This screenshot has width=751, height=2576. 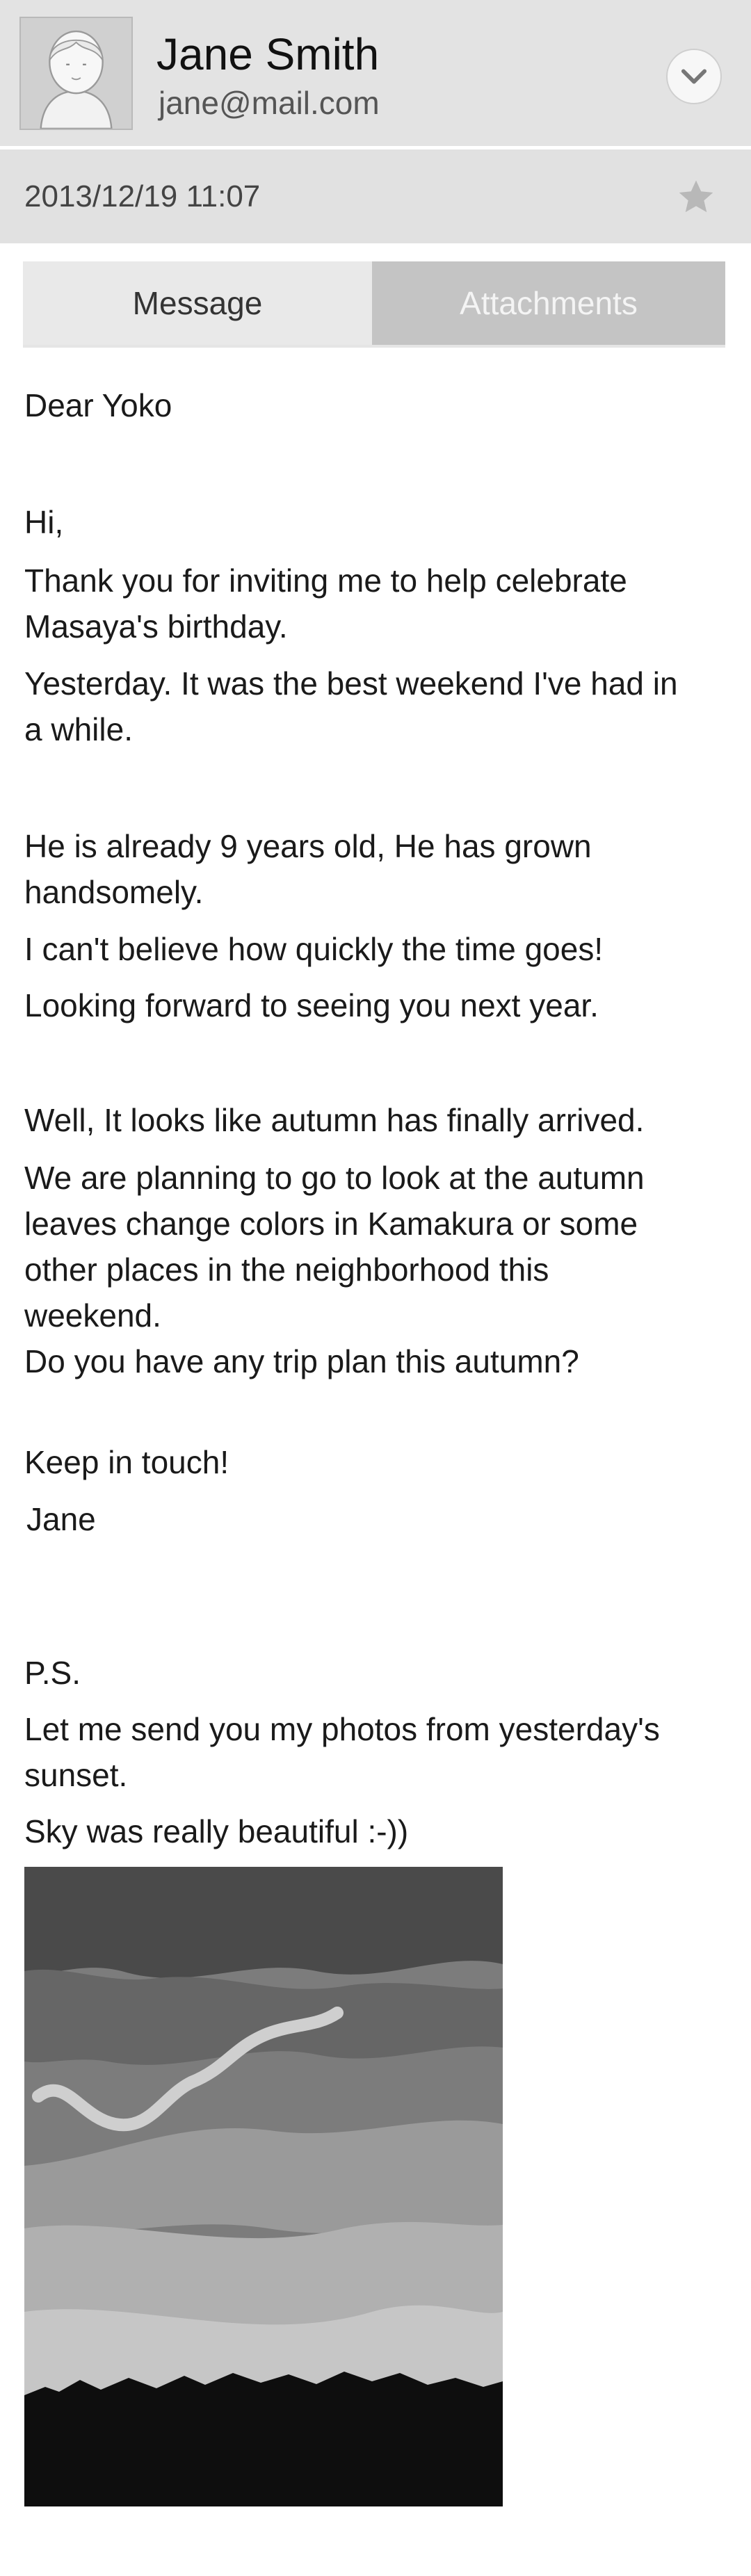 What do you see at coordinates (374, 346) in the screenshot?
I see `tabs-shadow` at bounding box center [374, 346].